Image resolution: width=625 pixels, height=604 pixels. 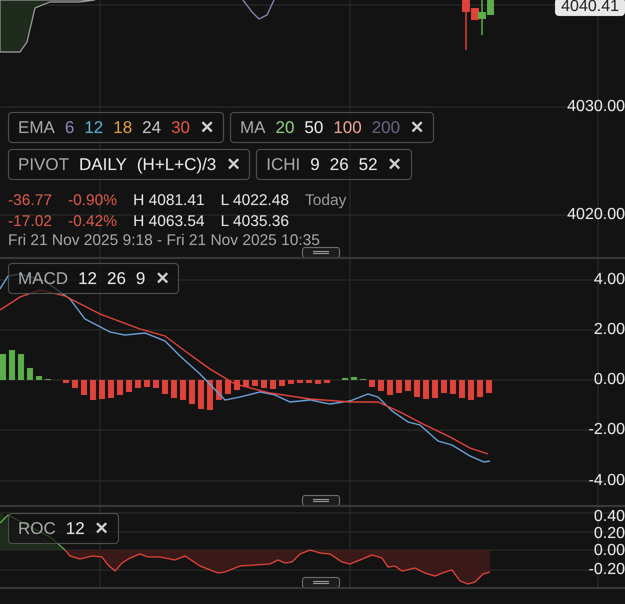 I want to click on indicator-parameter: 100, so click(x=347, y=128).